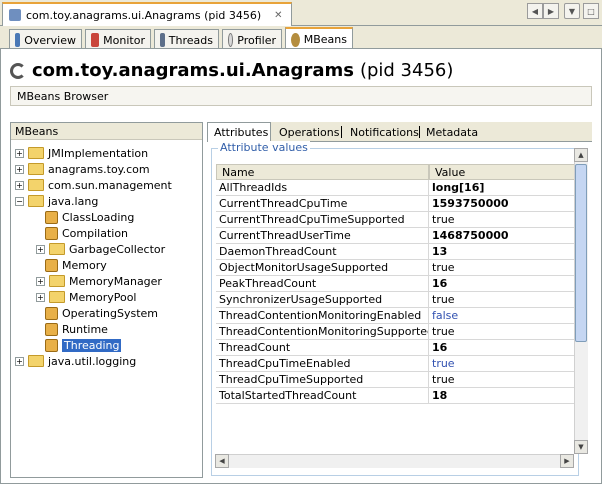 The image size is (602, 484). I want to click on tree-node-java-util-logging: + java.util.logging, so click(75, 361).